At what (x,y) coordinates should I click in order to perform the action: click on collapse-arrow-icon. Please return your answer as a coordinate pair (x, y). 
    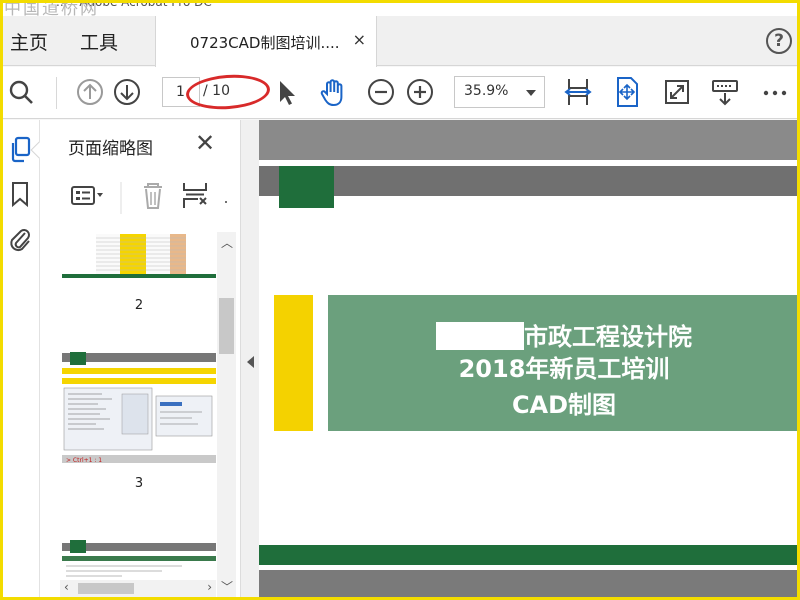
    Looking at the image, I should click on (250, 362).